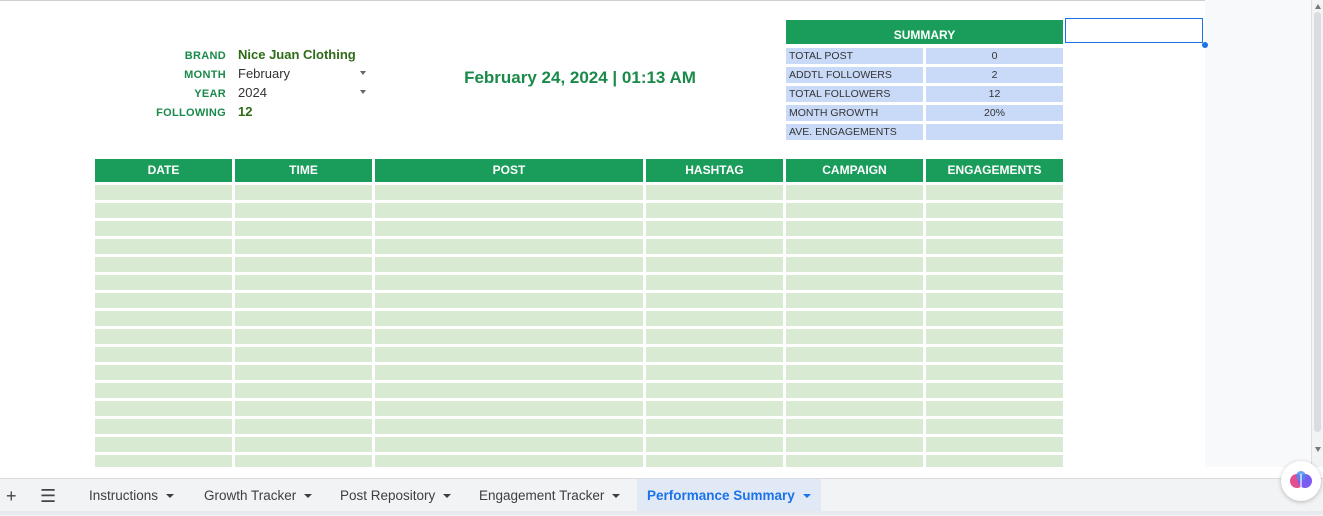  I want to click on scrollbar-thumb, so click(1317, 222).